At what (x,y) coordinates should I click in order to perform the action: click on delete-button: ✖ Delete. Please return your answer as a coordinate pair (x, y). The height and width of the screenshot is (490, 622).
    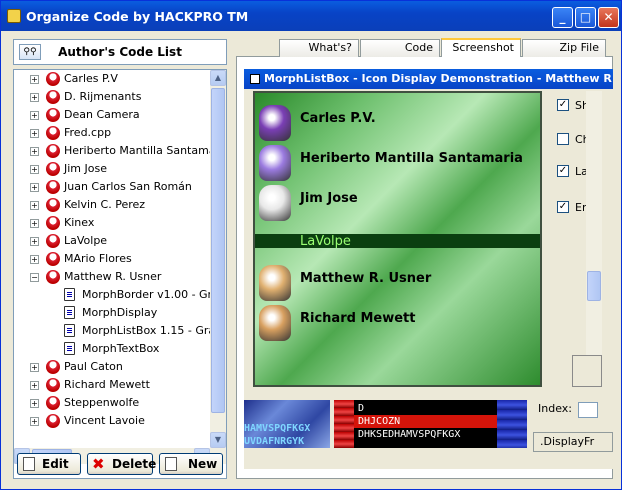
    Looking at the image, I should click on (122, 464).